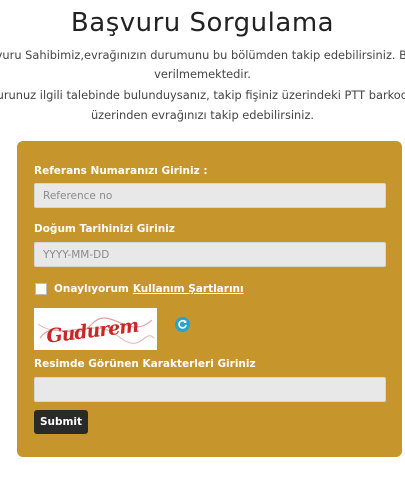  What do you see at coordinates (121, 171) in the screenshot?
I see `reference-label: Referans Numaranızı Giriniz :` at bounding box center [121, 171].